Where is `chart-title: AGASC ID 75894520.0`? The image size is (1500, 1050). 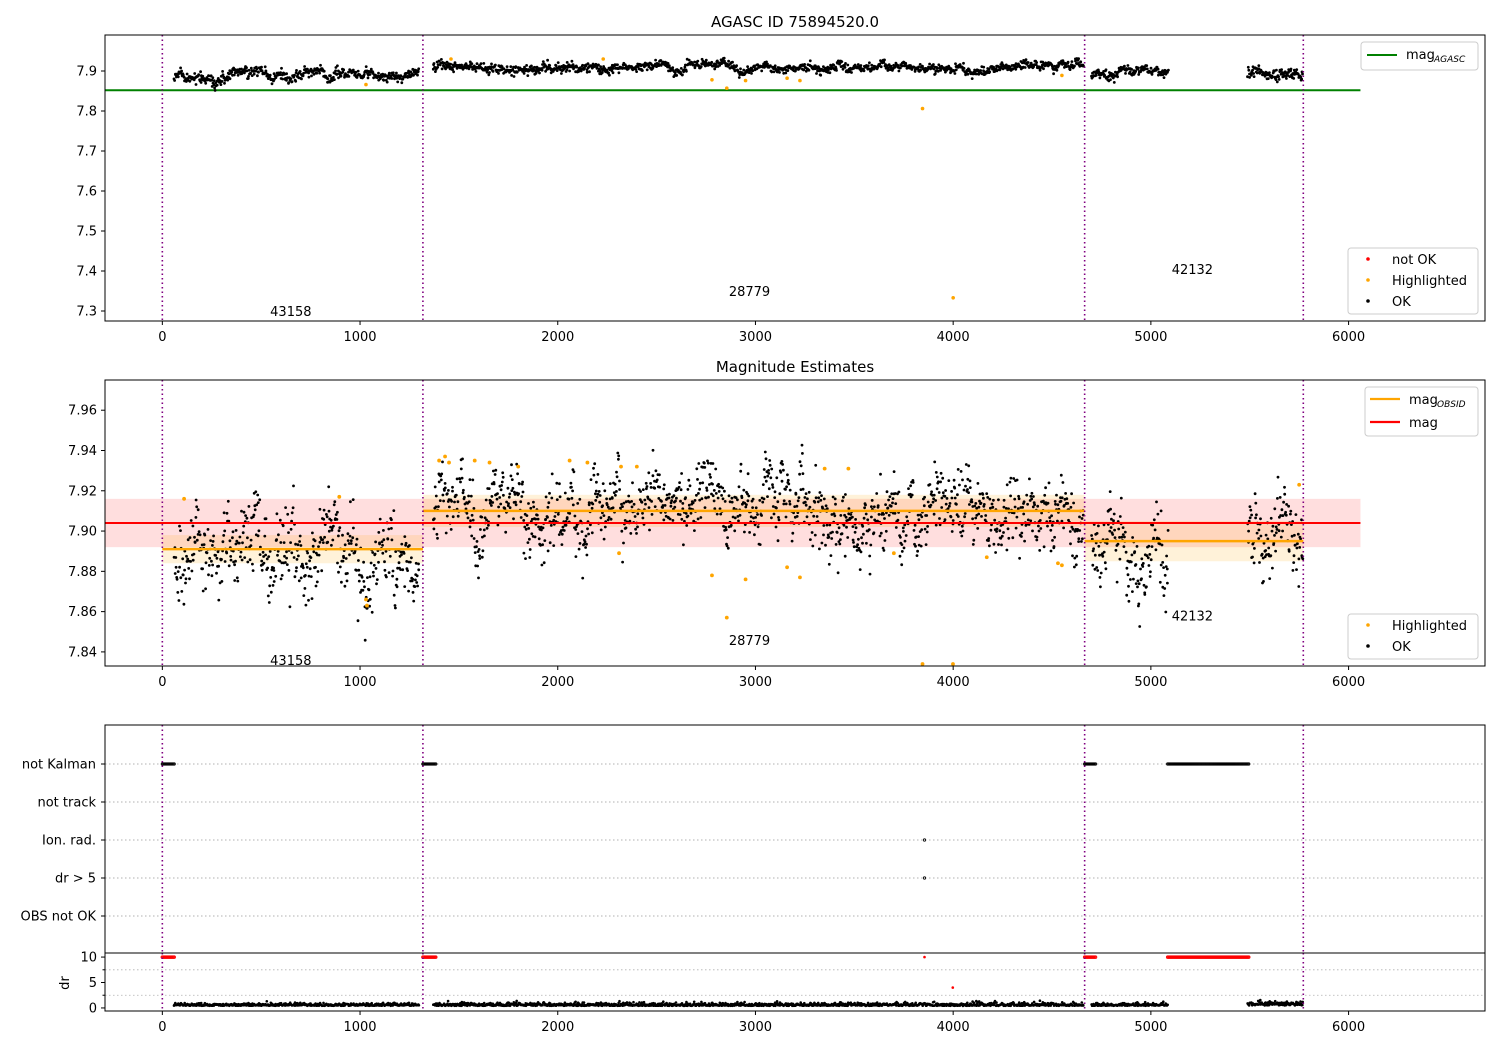 chart-title: AGASC ID 75894520.0 is located at coordinates (795, 22).